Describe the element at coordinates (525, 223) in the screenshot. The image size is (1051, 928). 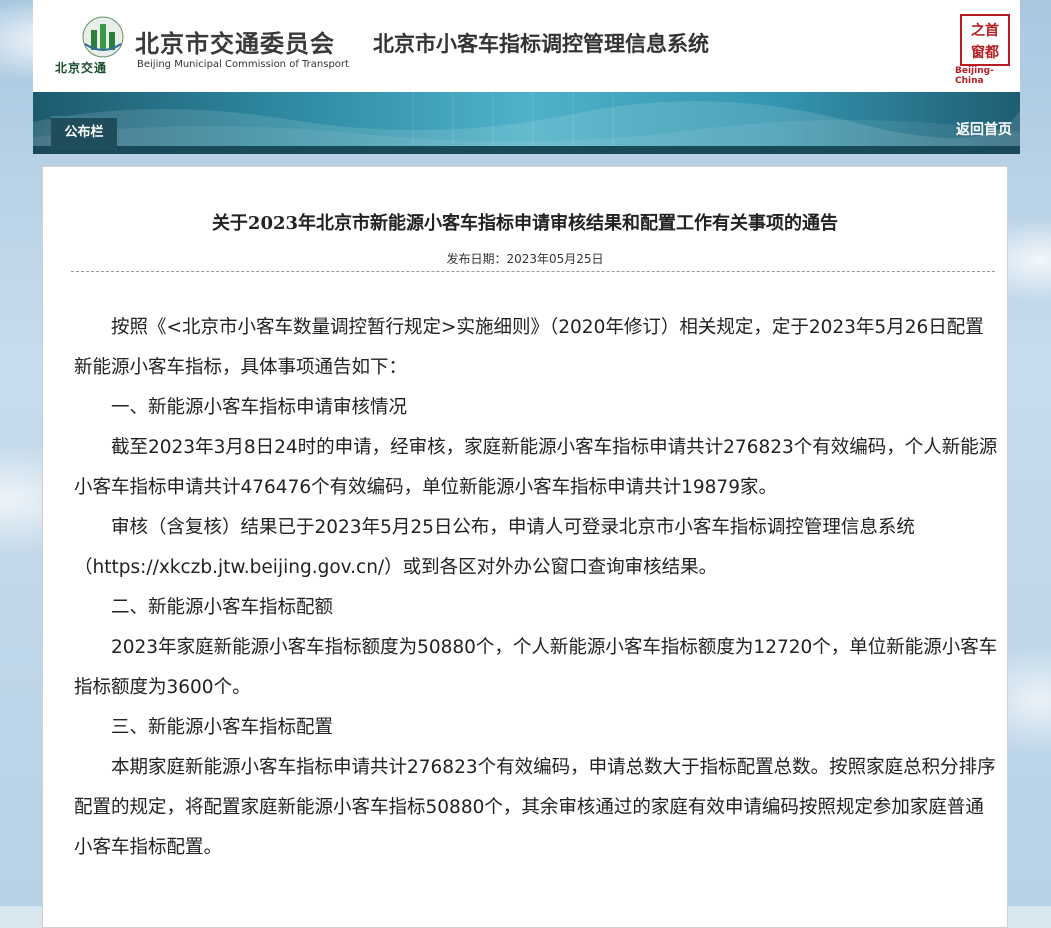
I see `notice-title: 关于2023年北京市新能源小客车指标申请审核结果和配置工作有关事项的通告` at that location.